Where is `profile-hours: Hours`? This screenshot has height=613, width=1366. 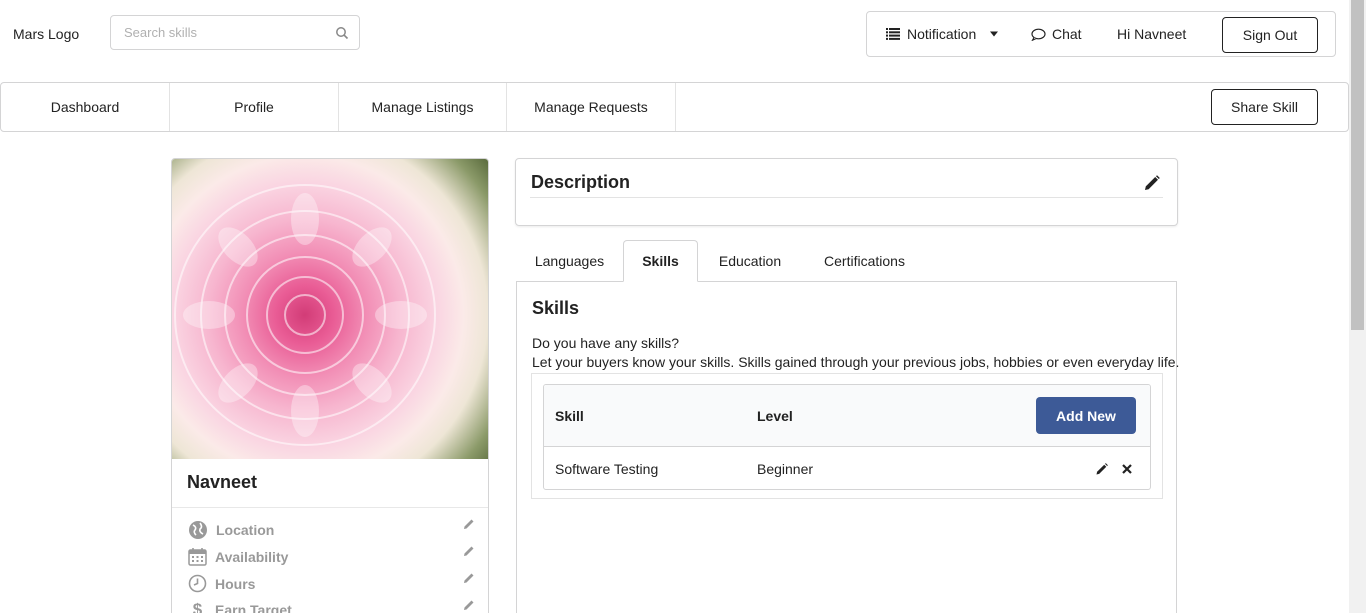
profile-hours: Hours is located at coordinates (221, 583).